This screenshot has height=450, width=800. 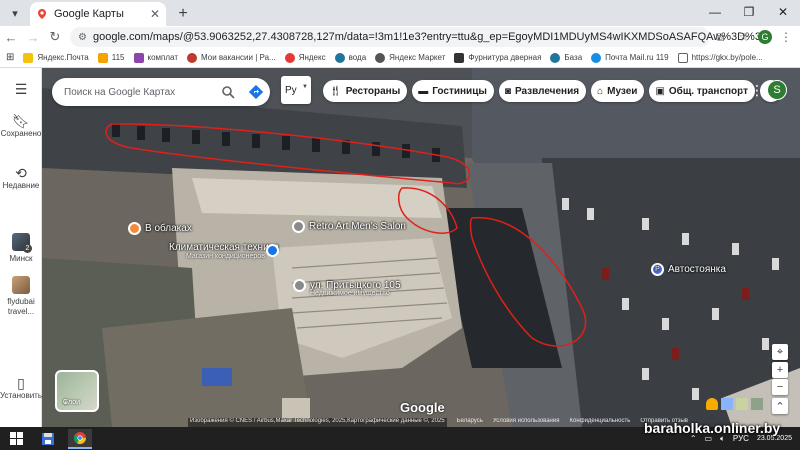 I want to click on tab-search-icon: ▾, so click(x=15, y=13).